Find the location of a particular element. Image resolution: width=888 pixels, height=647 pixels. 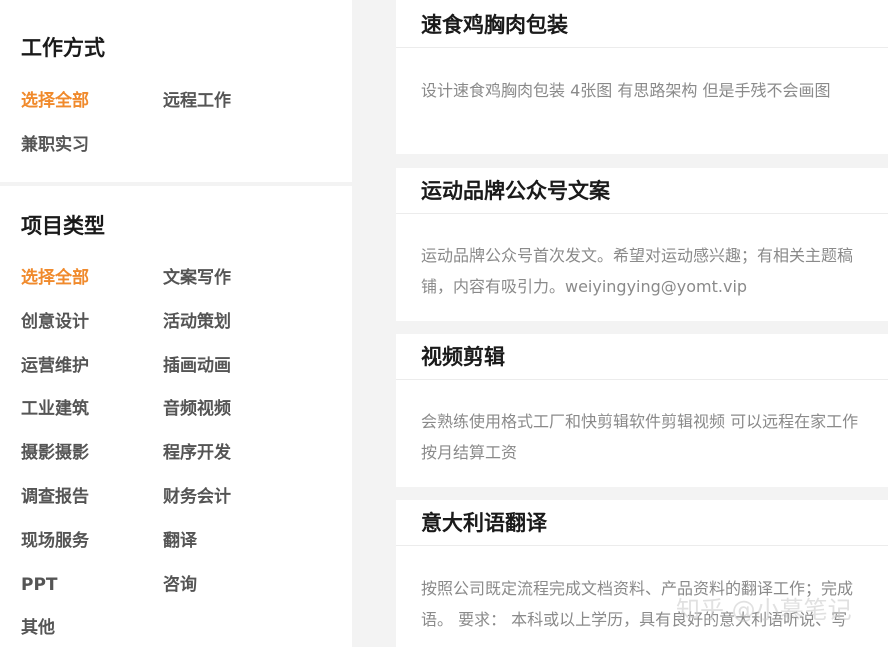

job-card-header: 意大利语翻译 is located at coordinates (642, 523).